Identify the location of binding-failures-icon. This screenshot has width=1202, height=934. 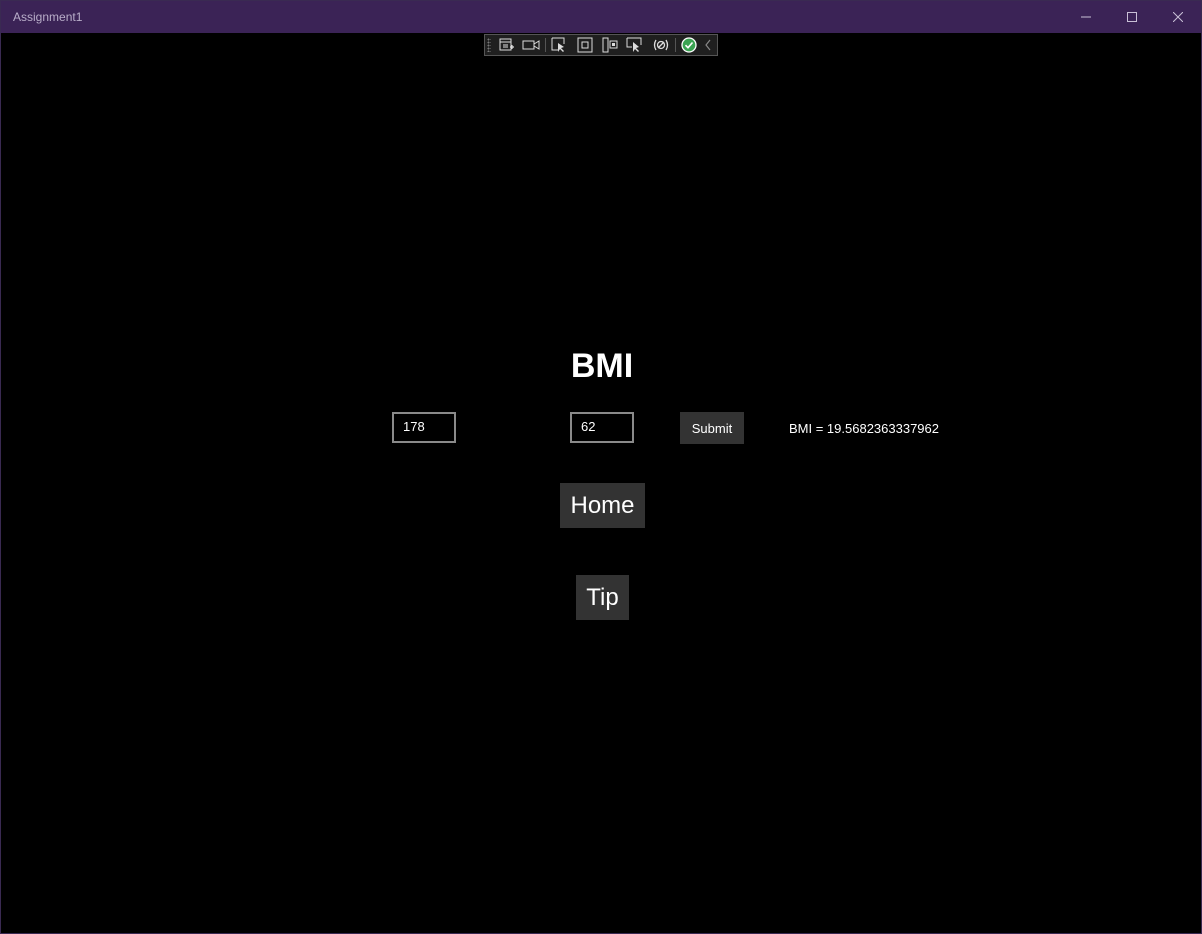
(635, 45).